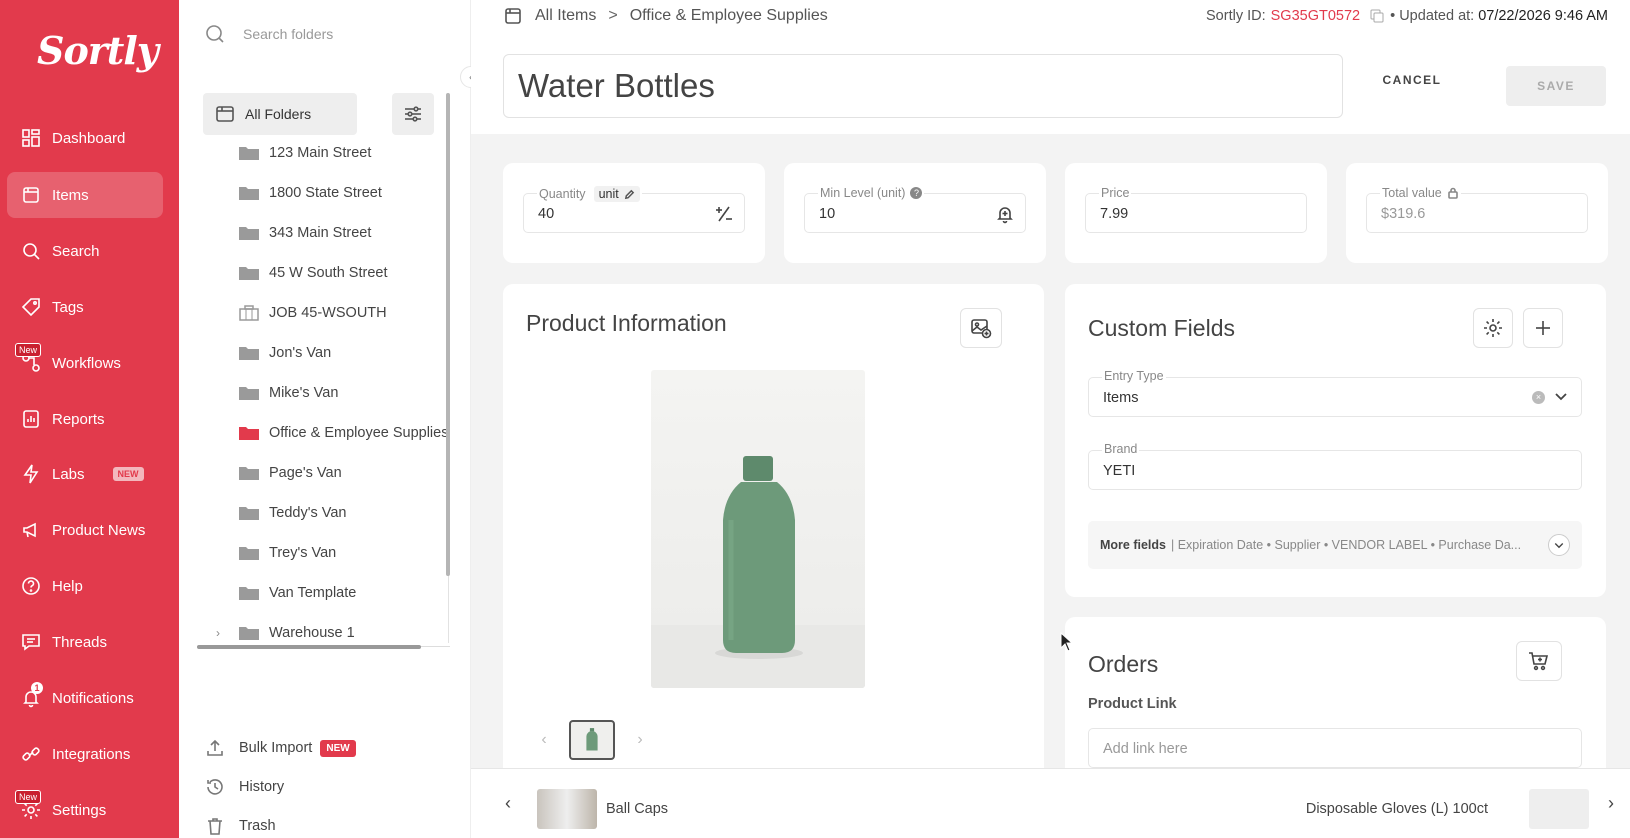 Image resolution: width=1630 pixels, height=838 pixels. What do you see at coordinates (1611, 803) in the screenshot?
I see `next-item-arrow: ›` at bounding box center [1611, 803].